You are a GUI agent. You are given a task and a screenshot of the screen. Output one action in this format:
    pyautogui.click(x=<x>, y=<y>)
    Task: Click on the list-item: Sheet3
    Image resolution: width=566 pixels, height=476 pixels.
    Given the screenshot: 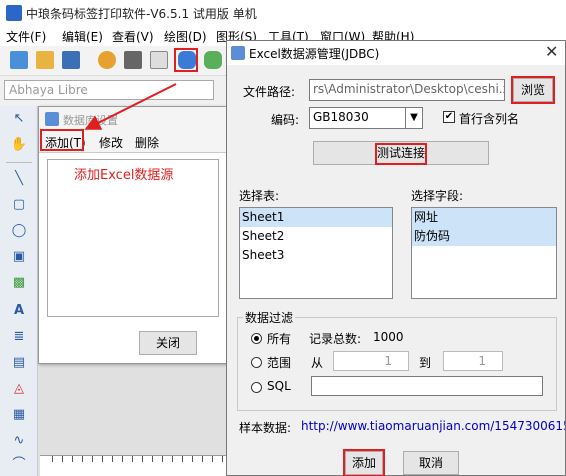 What is the action you would take?
    pyautogui.click(x=316, y=255)
    